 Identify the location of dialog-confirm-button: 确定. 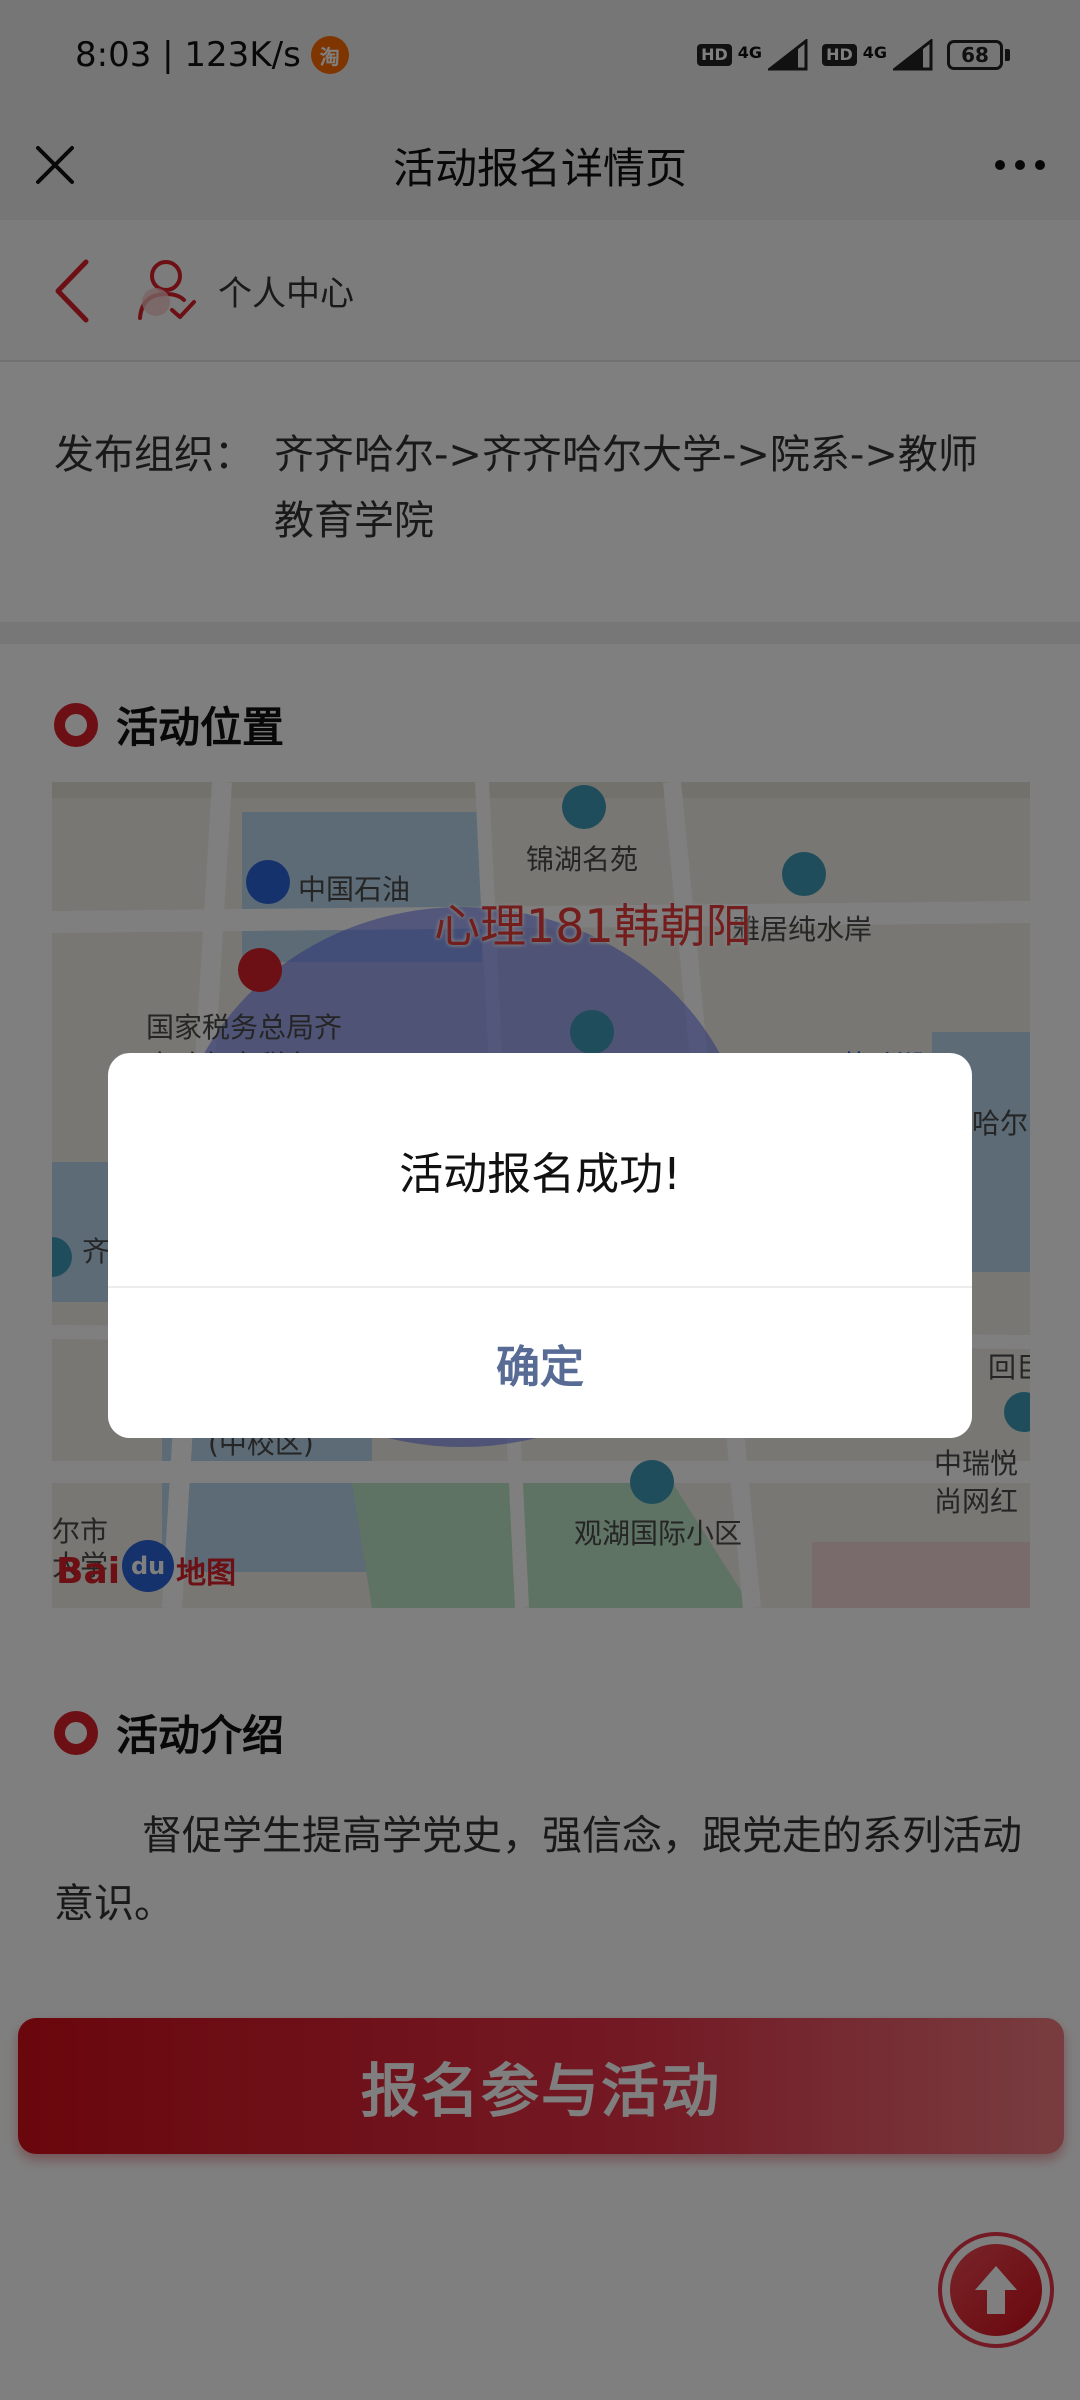
(540, 1363).